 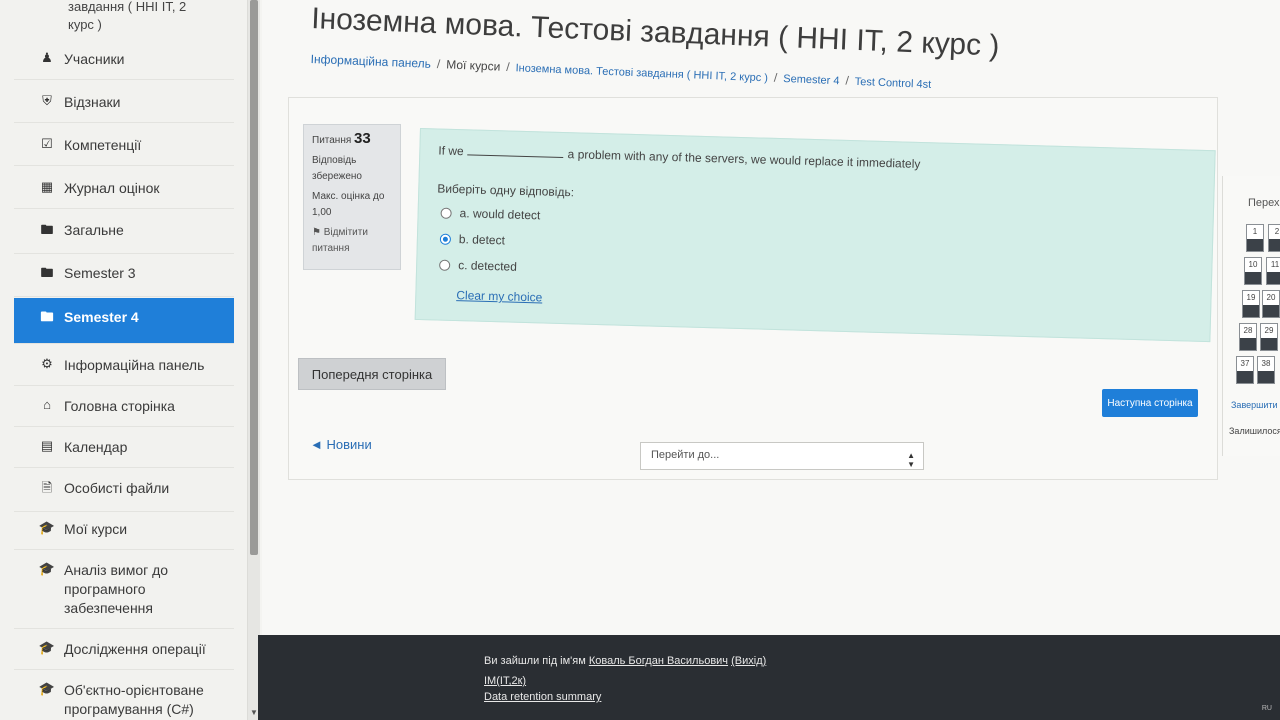 What do you see at coordinates (1150, 403) in the screenshot?
I see `next-page-button: Наступна сторінка` at bounding box center [1150, 403].